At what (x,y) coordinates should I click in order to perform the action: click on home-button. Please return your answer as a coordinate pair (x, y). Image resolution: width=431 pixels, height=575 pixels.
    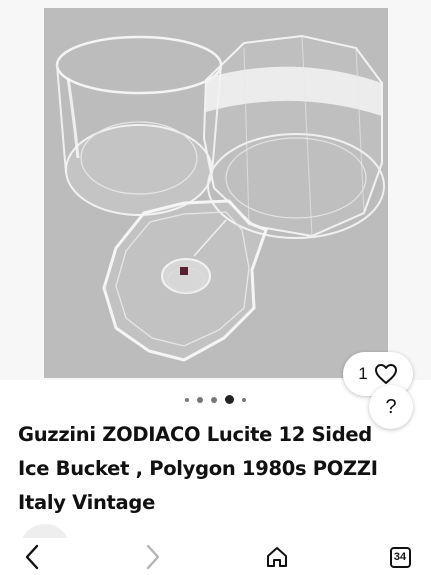
    Looking at the image, I should click on (277, 557).